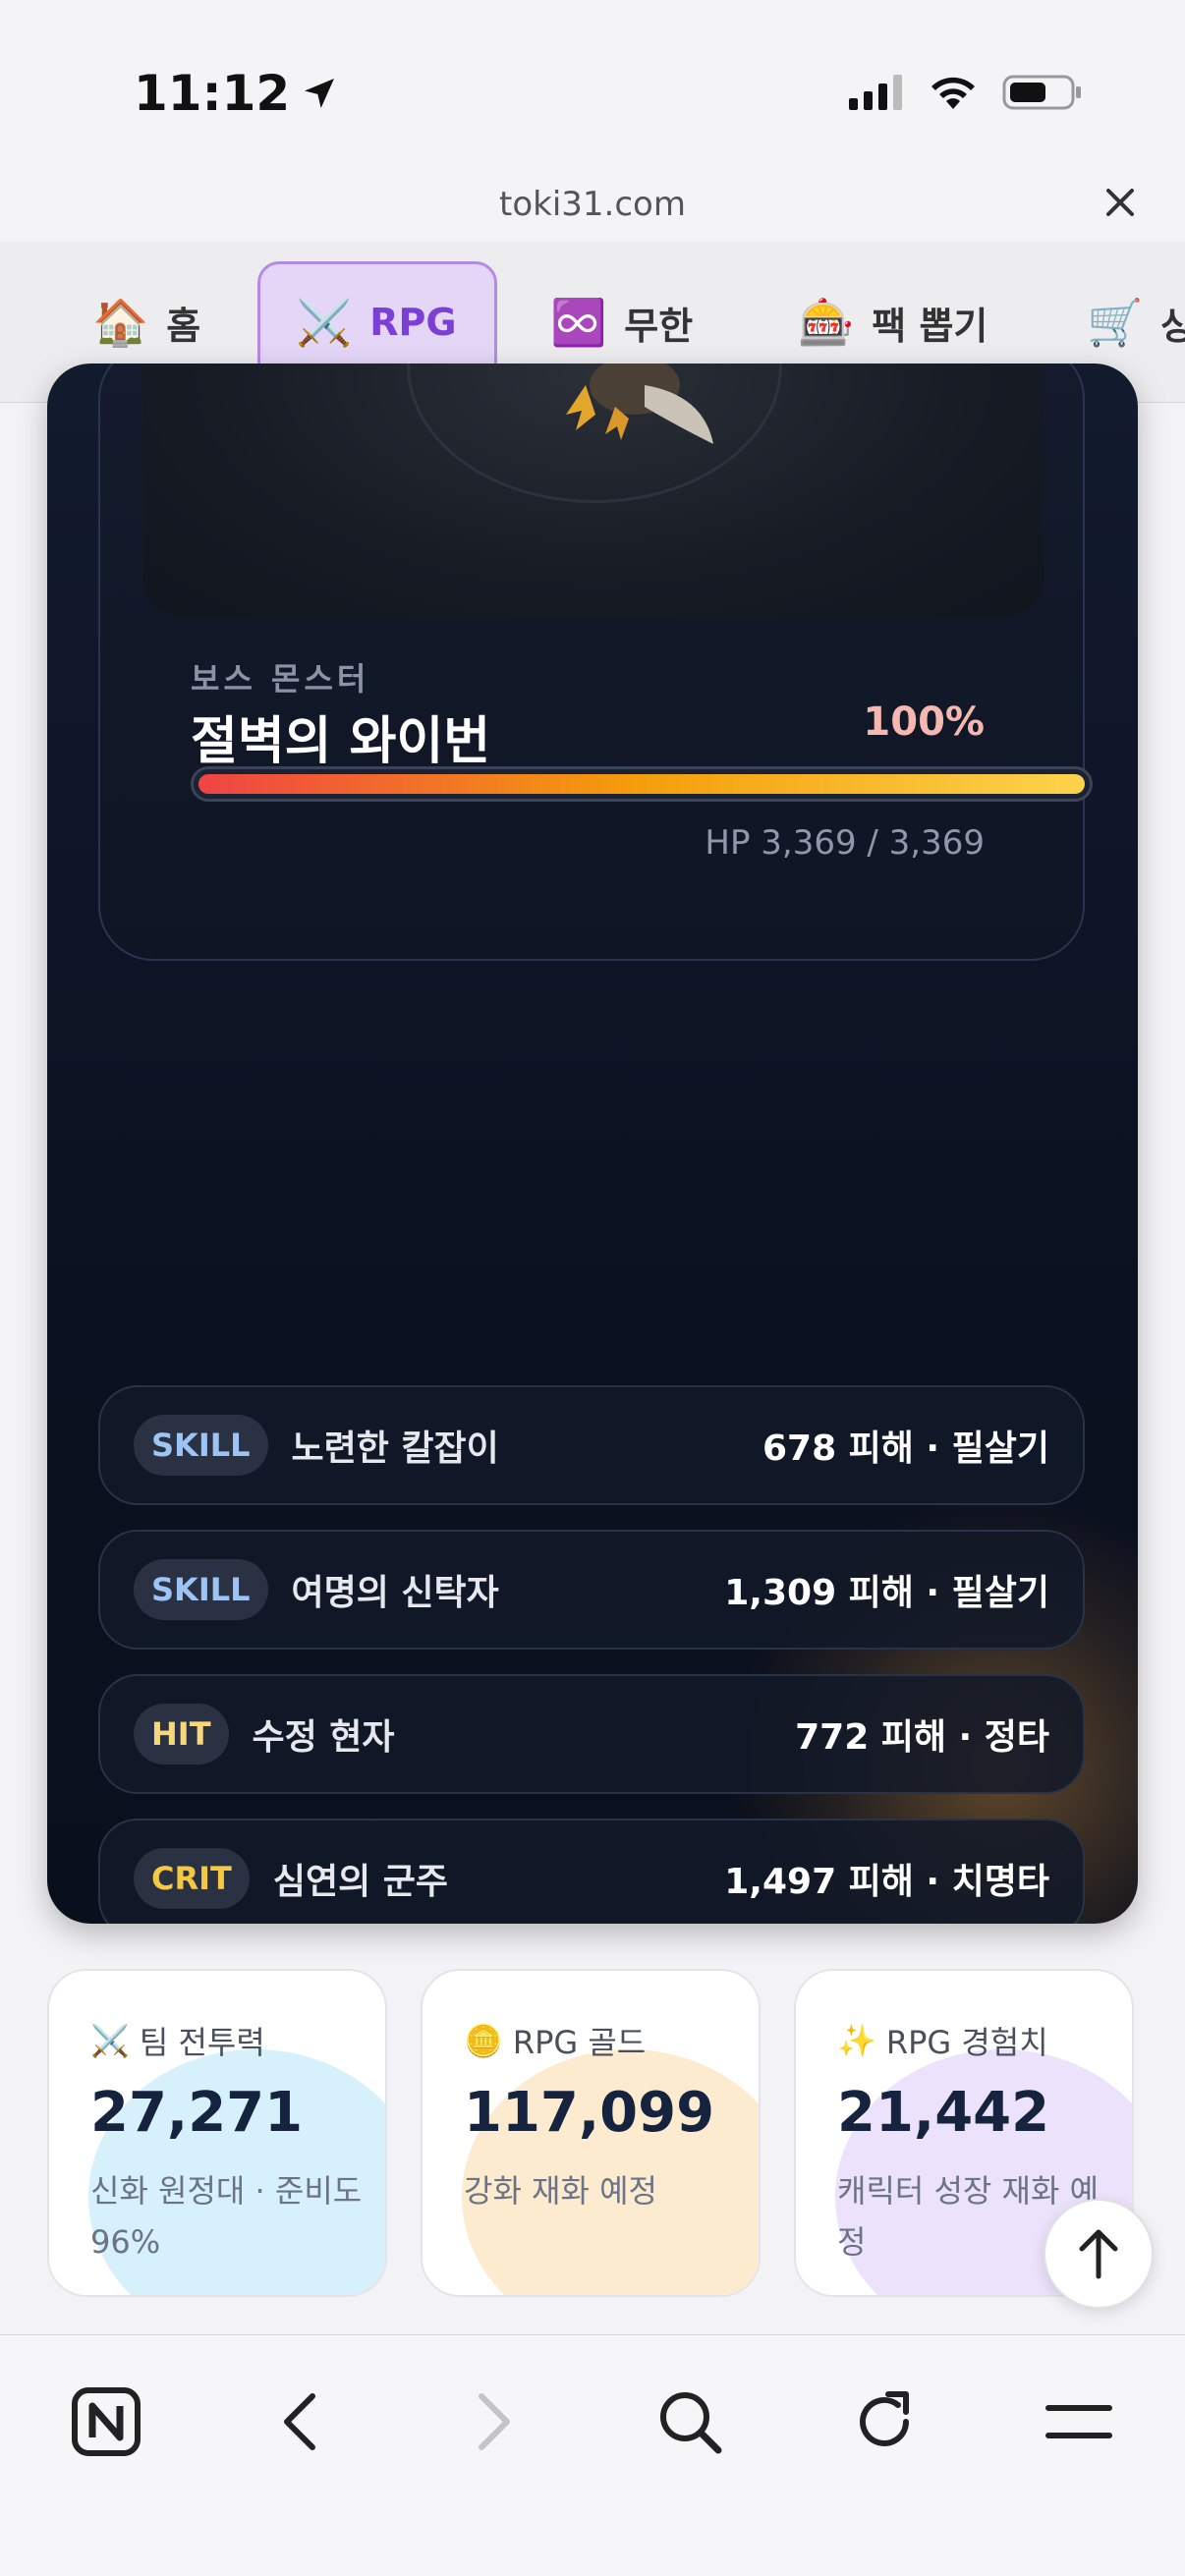 Image resolution: width=1185 pixels, height=2576 pixels. I want to click on stat-subtitle: 신화 원정대 · 준비도 96%, so click(227, 2216).